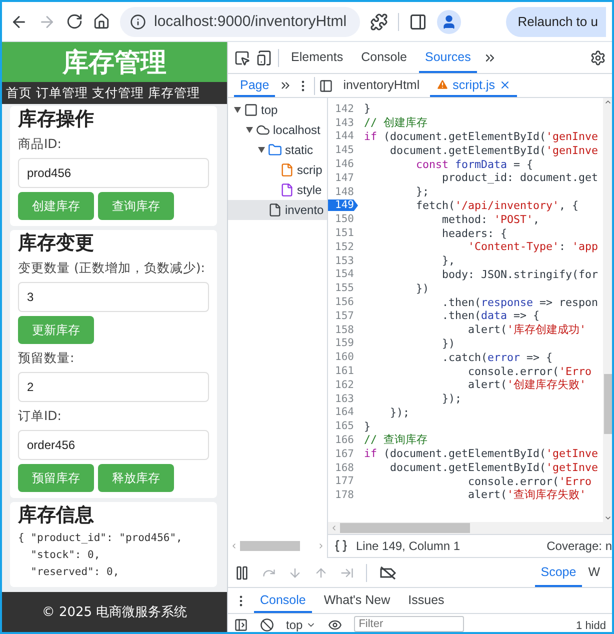  Describe the element at coordinates (608, 102) in the screenshot. I see `scroll-up-icon` at that location.